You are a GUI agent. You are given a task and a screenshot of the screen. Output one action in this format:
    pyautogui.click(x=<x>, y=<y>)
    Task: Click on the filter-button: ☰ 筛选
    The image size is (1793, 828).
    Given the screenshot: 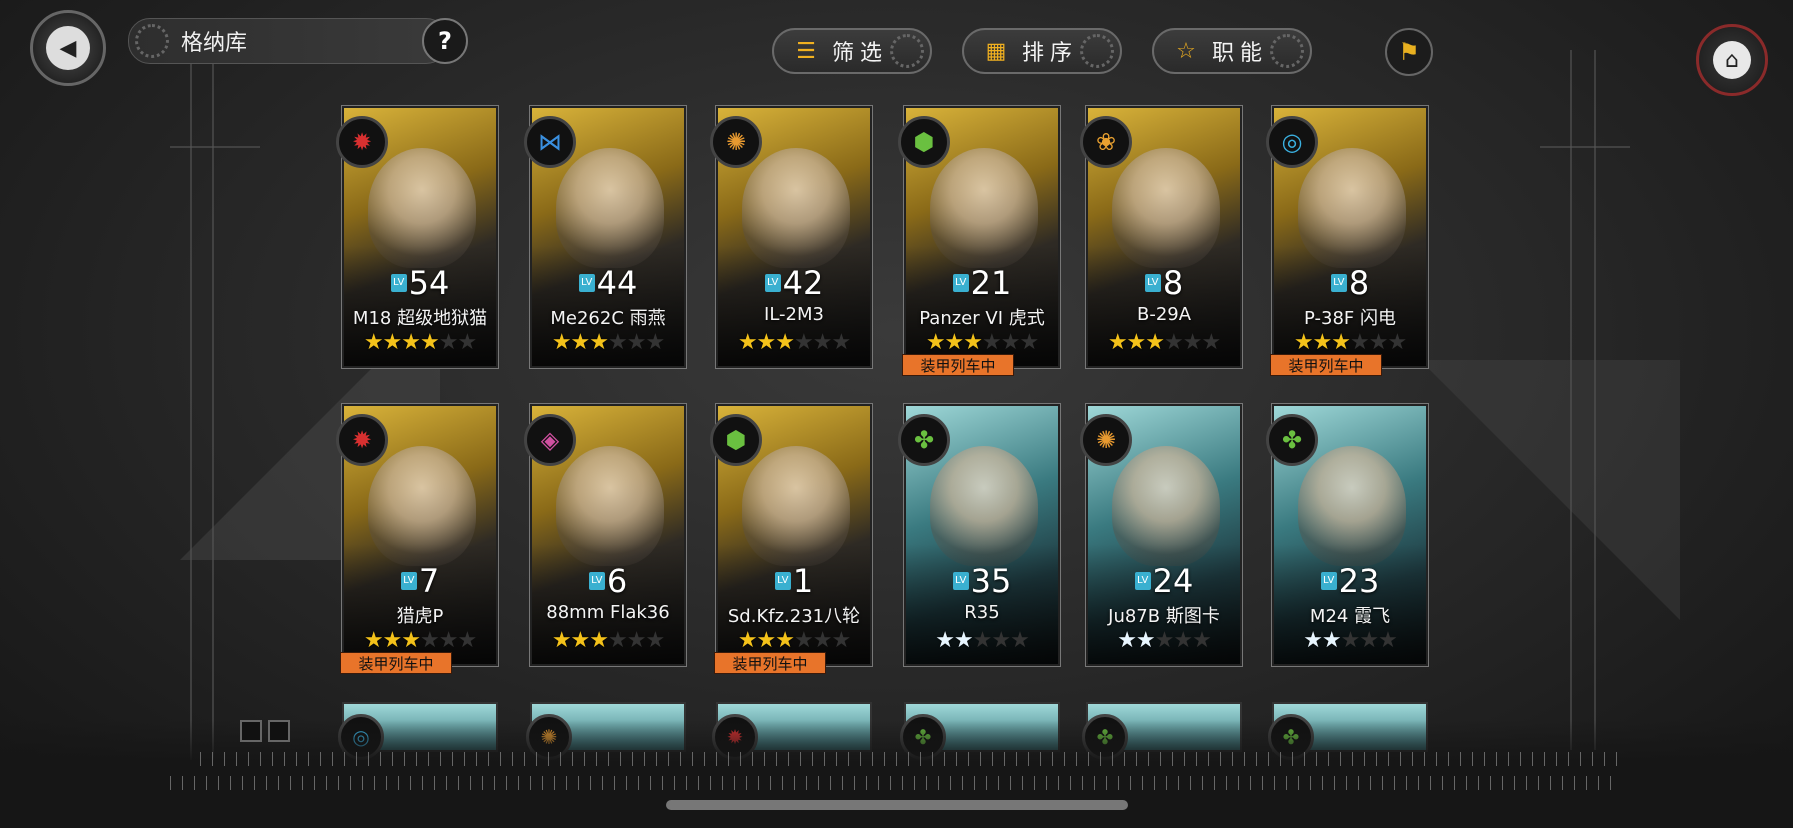 What is the action you would take?
    pyautogui.click(x=852, y=51)
    